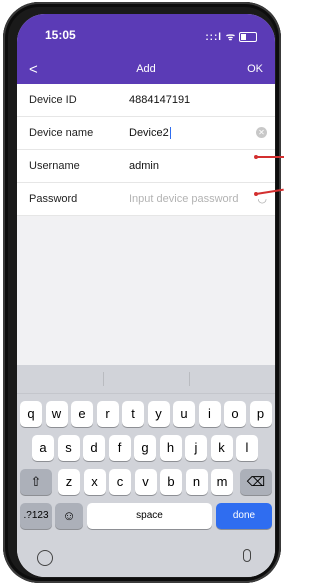 This screenshot has height=587, width=320. I want to click on page-title: Add, so click(146, 69).